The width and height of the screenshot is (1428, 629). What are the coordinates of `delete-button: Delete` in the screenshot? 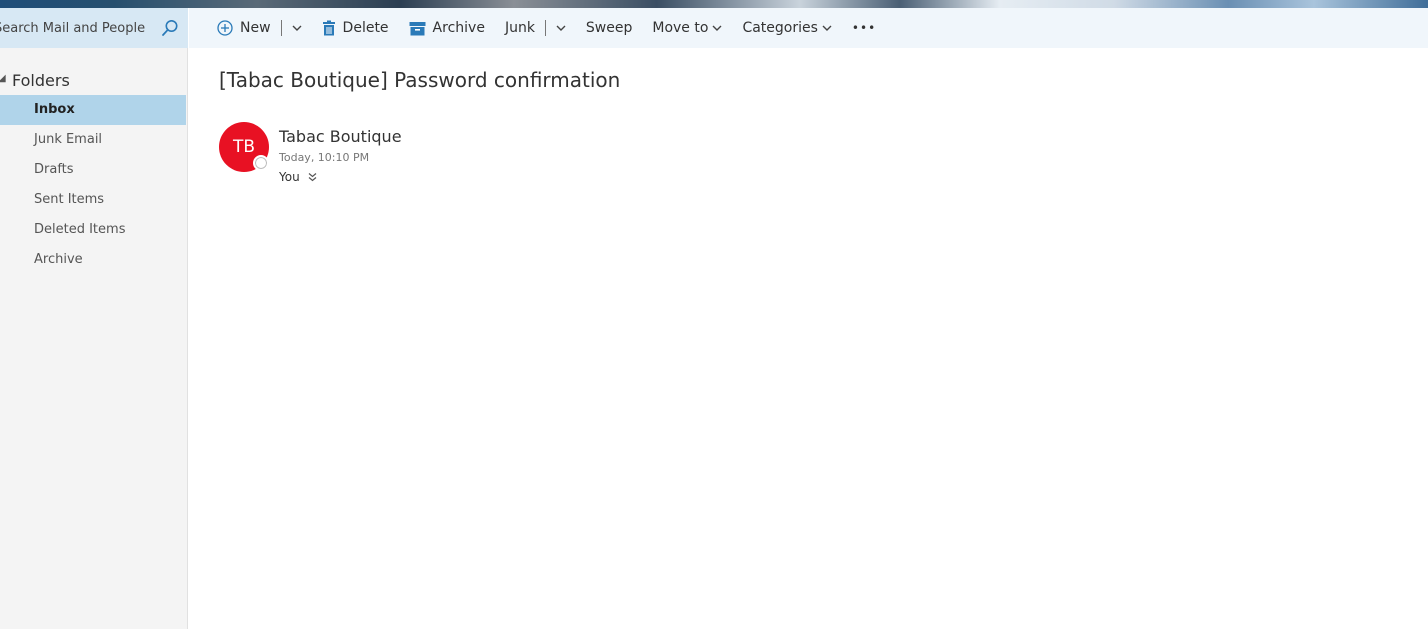 It's located at (355, 28).